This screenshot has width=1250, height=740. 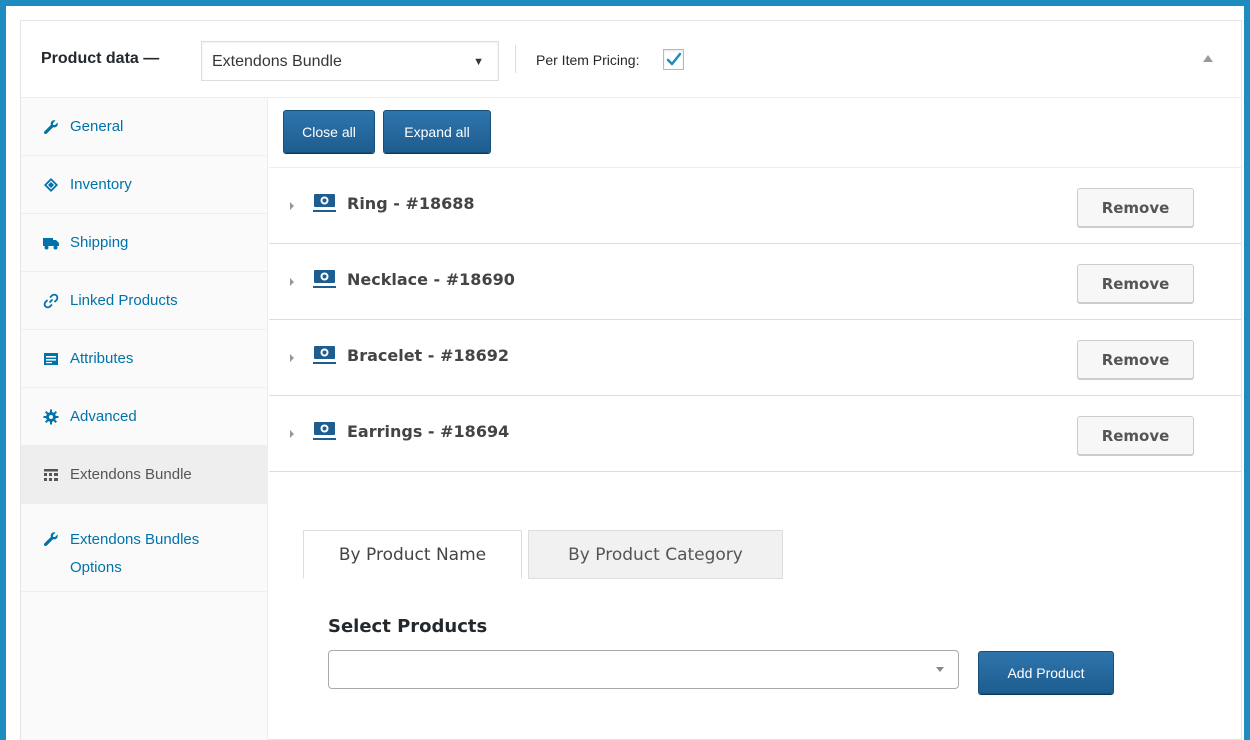 I want to click on bundle-item-title: Bracelet - #18692, so click(x=428, y=355).